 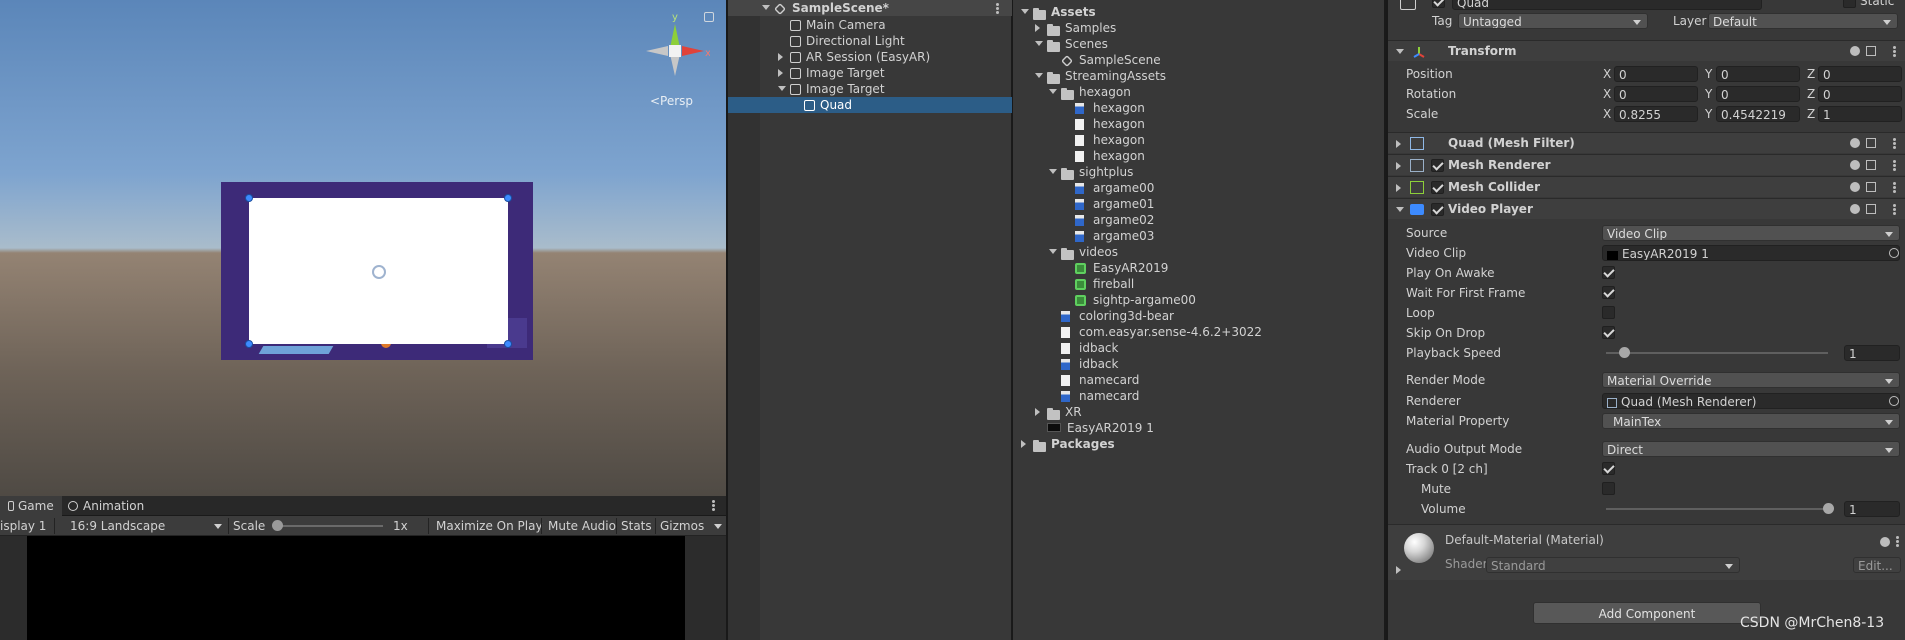 I want to click on project-folder-item: StreamingAssets, so click(x=1198, y=76).